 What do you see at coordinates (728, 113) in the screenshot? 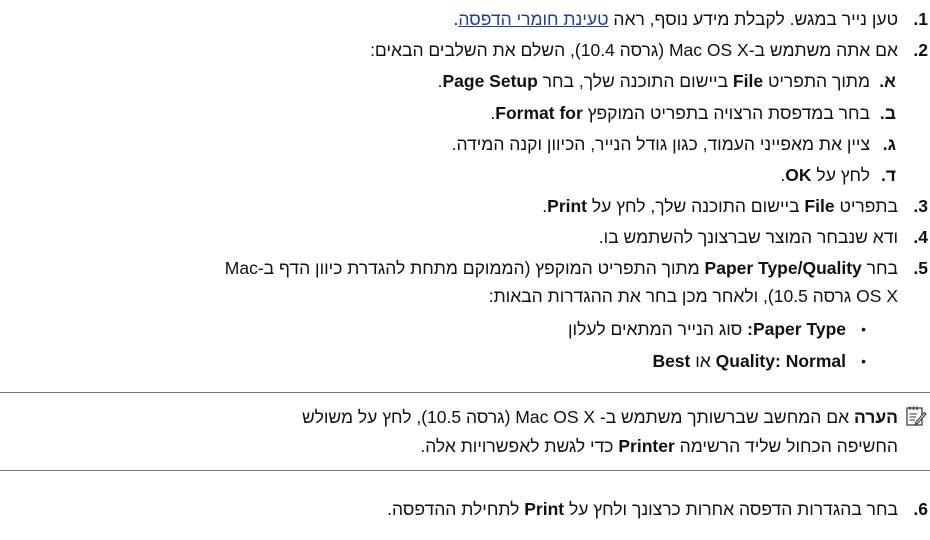
I see `text-part: בחר במדפסת הרצויה בתפריט המוקפץ` at bounding box center [728, 113].